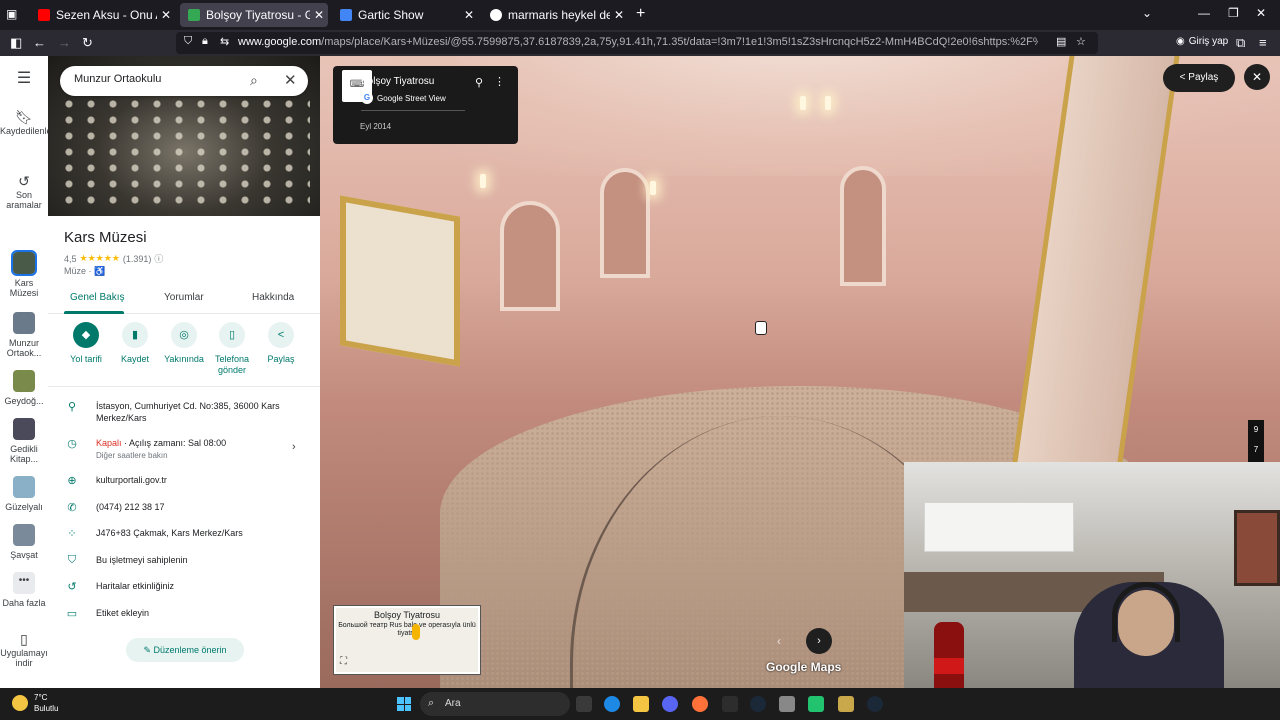 The height and width of the screenshot is (720, 1280). I want to click on next-arrow-icon: ›, so click(819, 641).